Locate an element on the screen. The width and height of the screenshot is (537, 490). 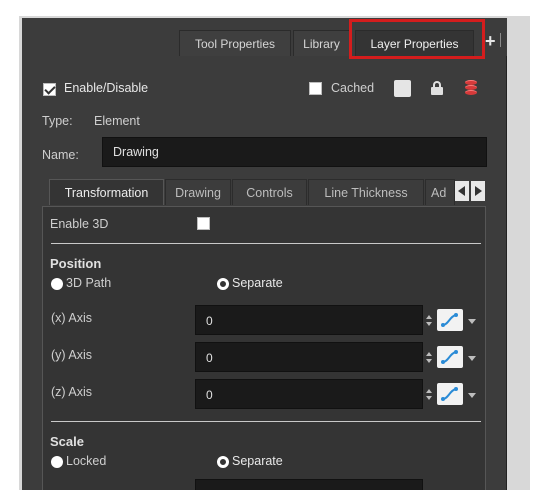
position-3dpath-radio is located at coordinates (57, 284).